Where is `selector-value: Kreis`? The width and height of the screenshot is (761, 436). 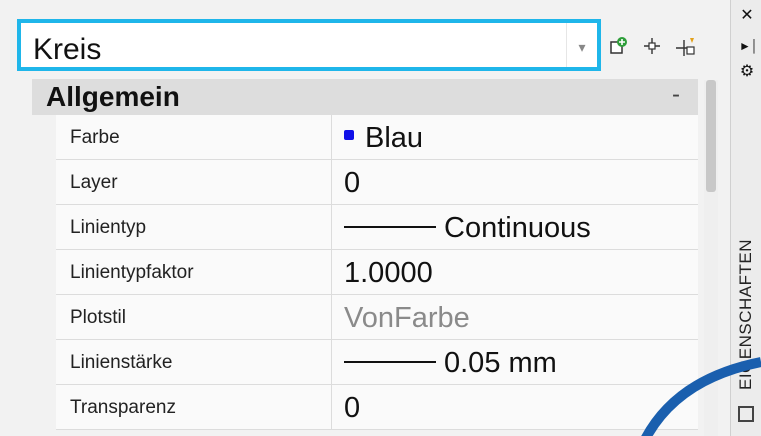 selector-value: Kreis is located at coordinates (67, 49).